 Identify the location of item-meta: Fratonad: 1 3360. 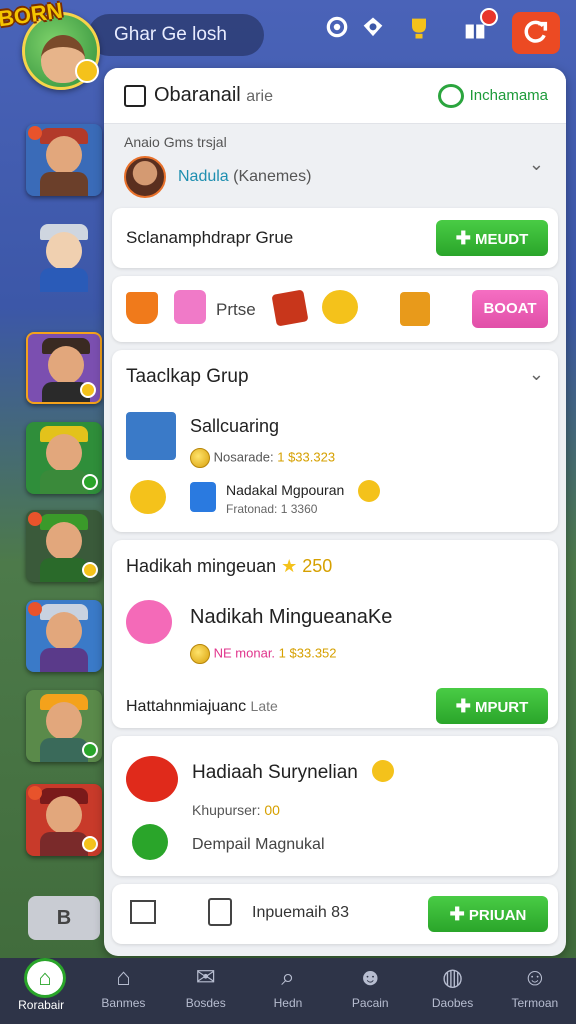
(272, 509).